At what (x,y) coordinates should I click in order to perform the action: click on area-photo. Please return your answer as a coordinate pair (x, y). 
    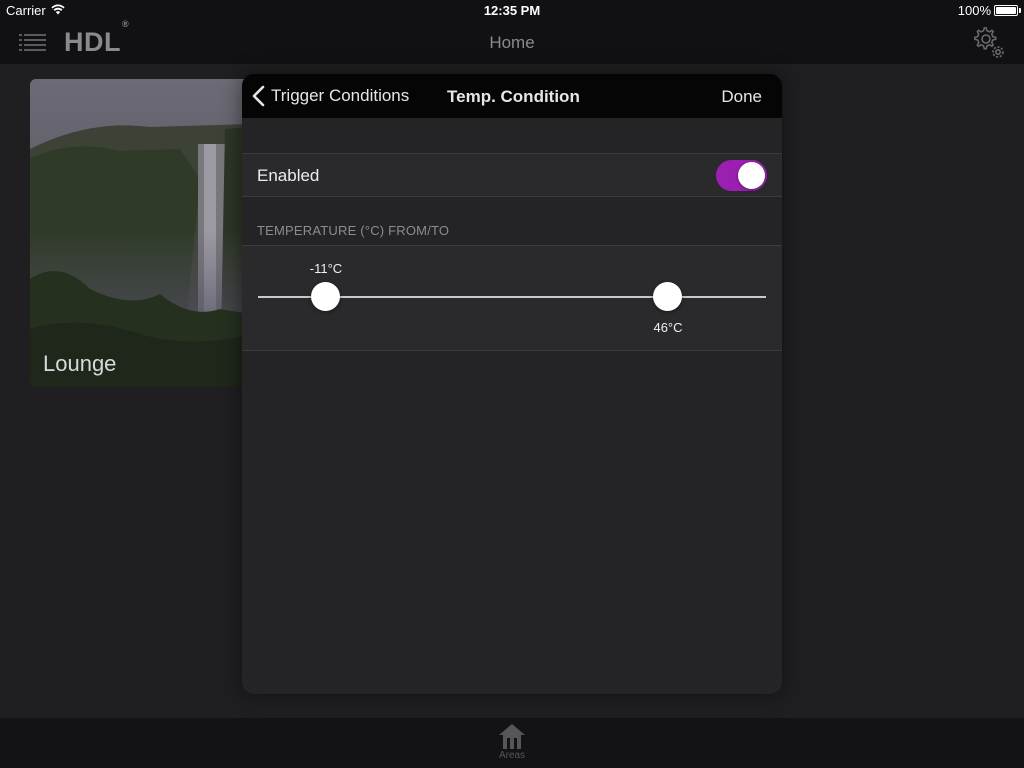
    Looking at the image, I should click on (140, 233).